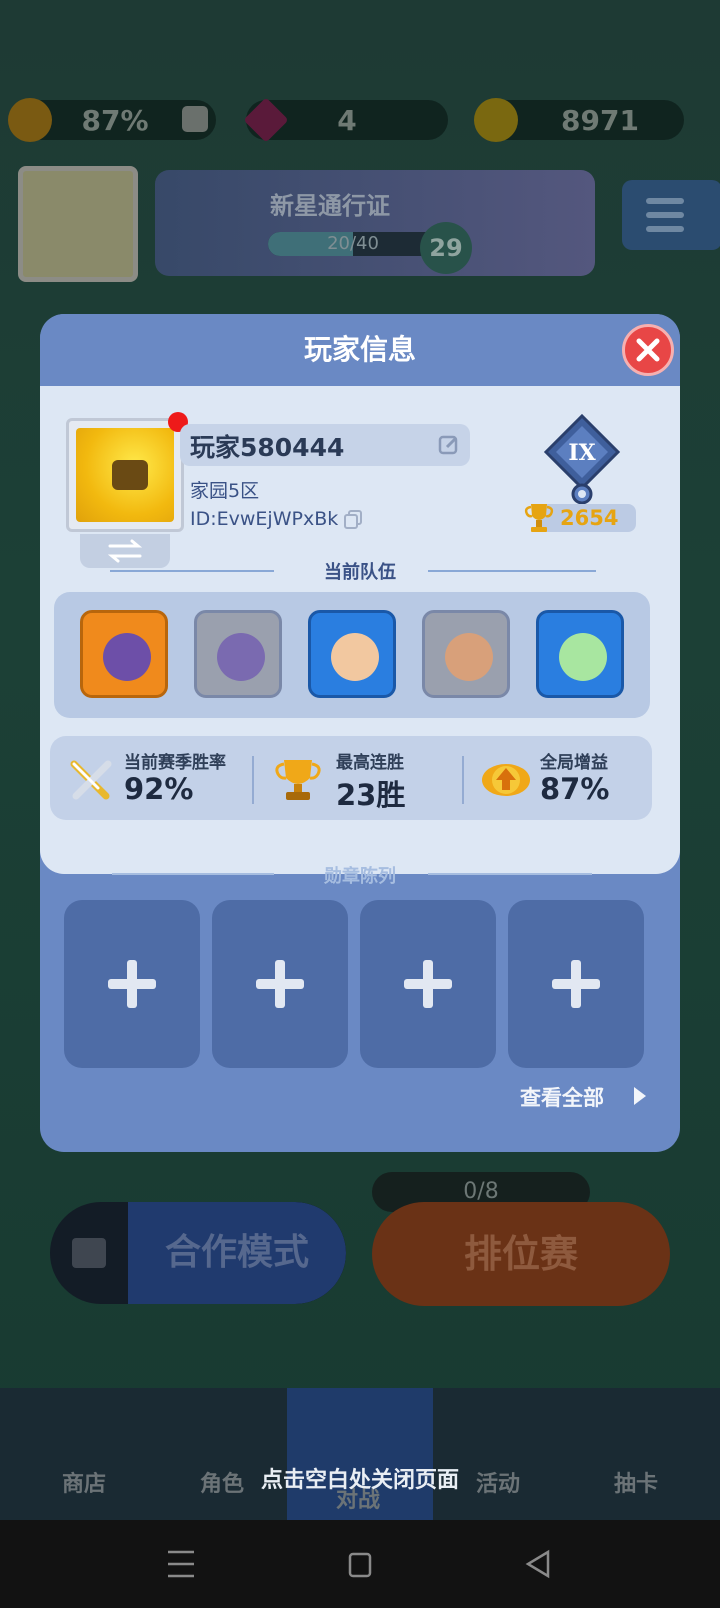  I want to click on rank-badge: IX, so click(582, 459).